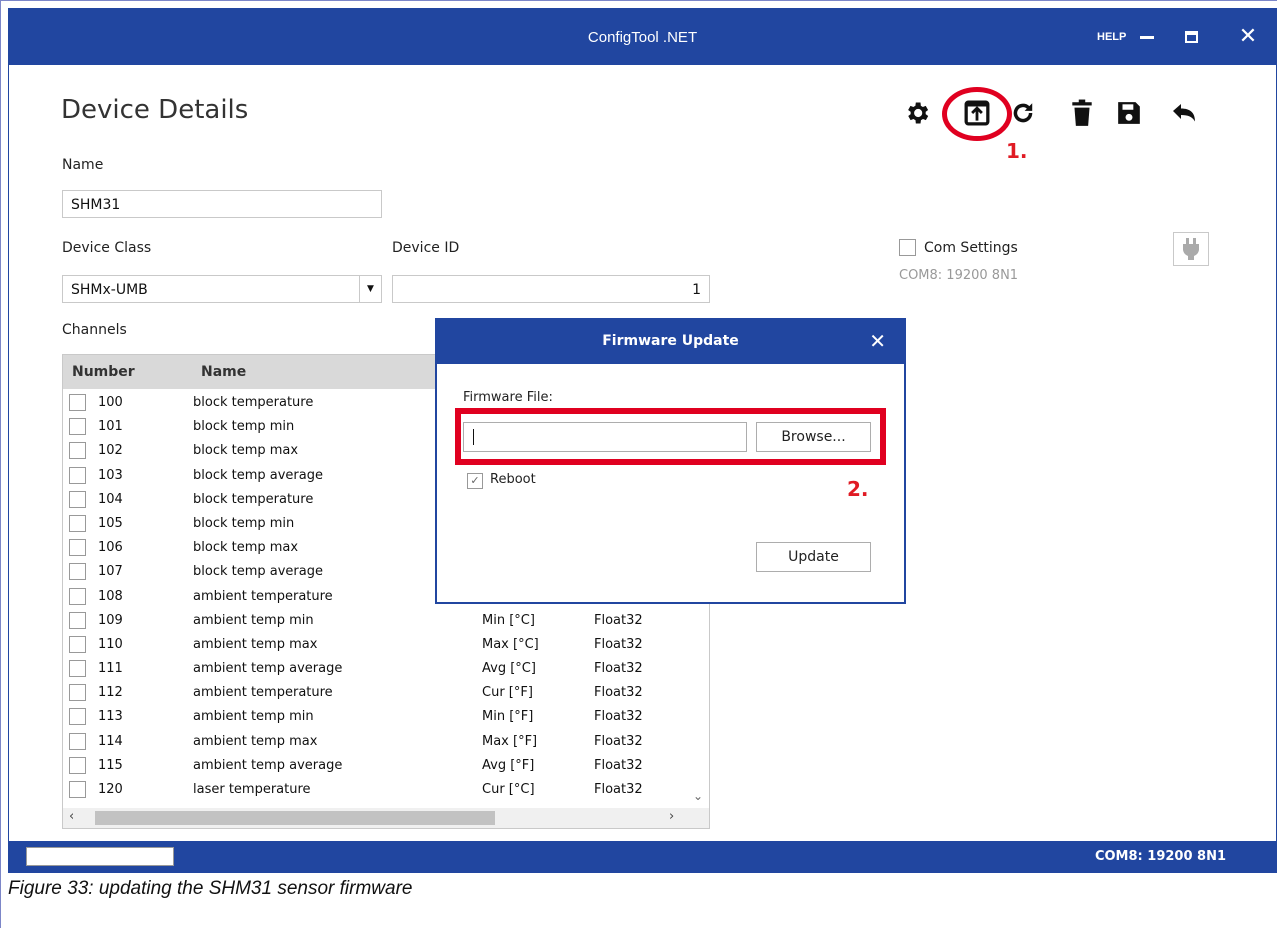 The image size is (1277, 928). Describe the element at coordinates (110, 741) in the screenshot. I see `cell-number: 114` at that location.